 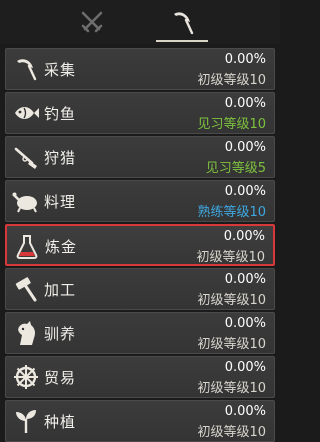 What do you see at coordinates (60, 202) in the screenshot?
I see `skill-name: 料理` at bounding box center [60, 202].